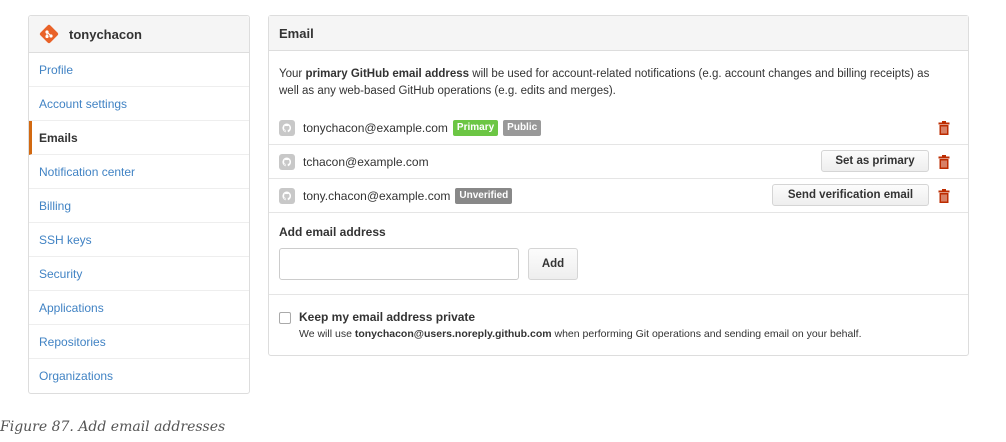 This screenshot has height=442, width=1006. I want to click on email-row: tchacon@example.com Set as primary, so click(618, 162).